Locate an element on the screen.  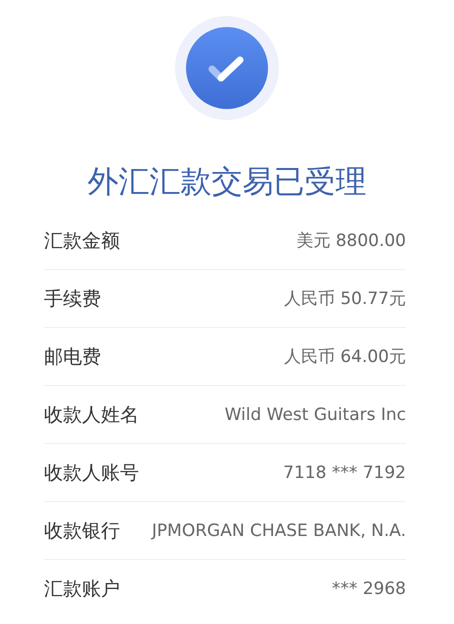
detail-label: 收款人姓名 is located at coordinates (91, 415).